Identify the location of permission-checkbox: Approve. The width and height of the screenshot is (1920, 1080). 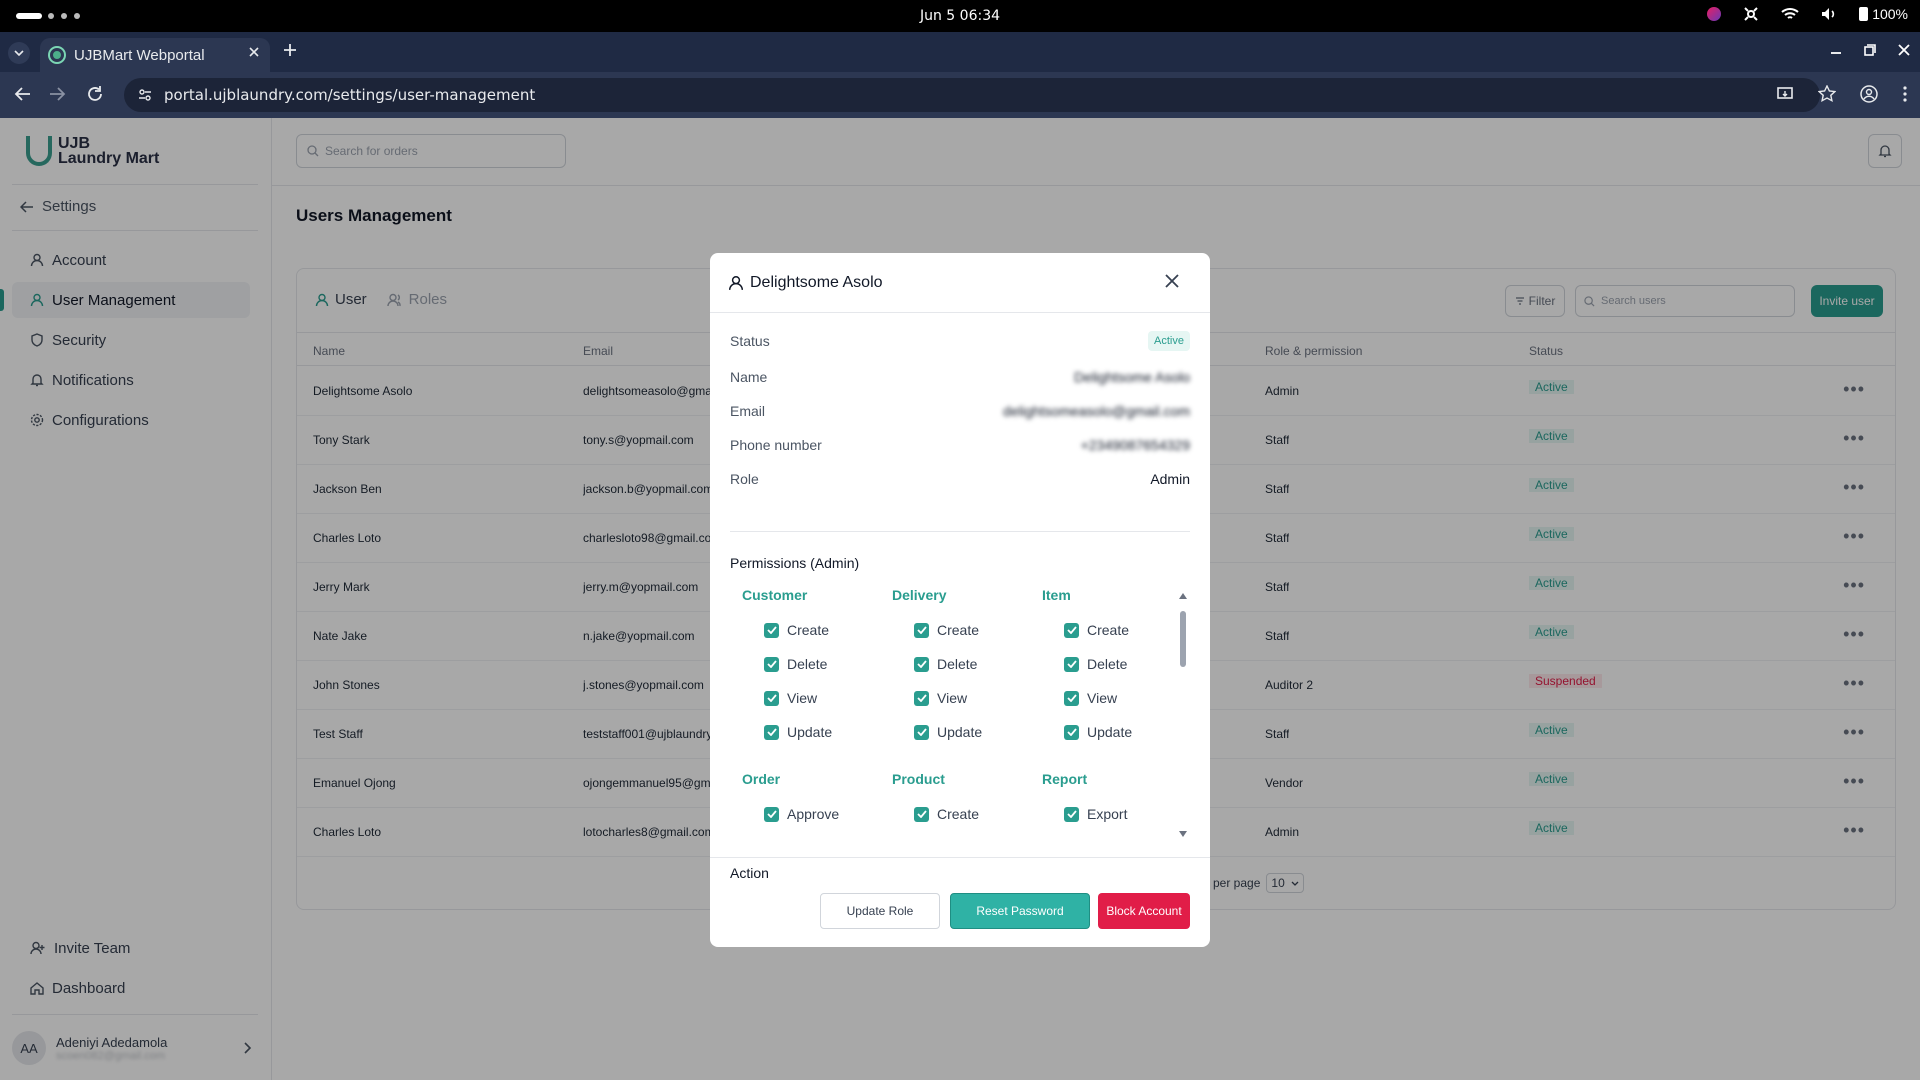
(812, 814).